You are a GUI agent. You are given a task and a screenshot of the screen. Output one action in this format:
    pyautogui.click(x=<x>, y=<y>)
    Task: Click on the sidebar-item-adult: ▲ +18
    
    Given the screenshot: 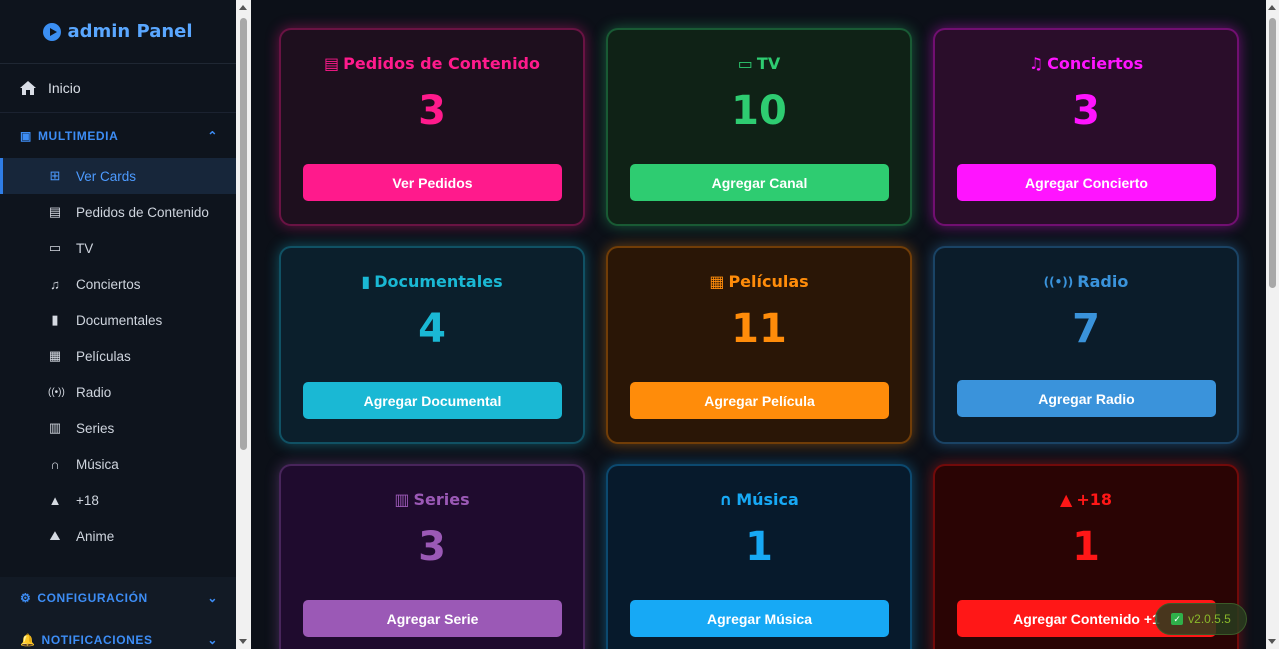 What is the action you would take?
    pyautogui.click(x=118, y=500)
    